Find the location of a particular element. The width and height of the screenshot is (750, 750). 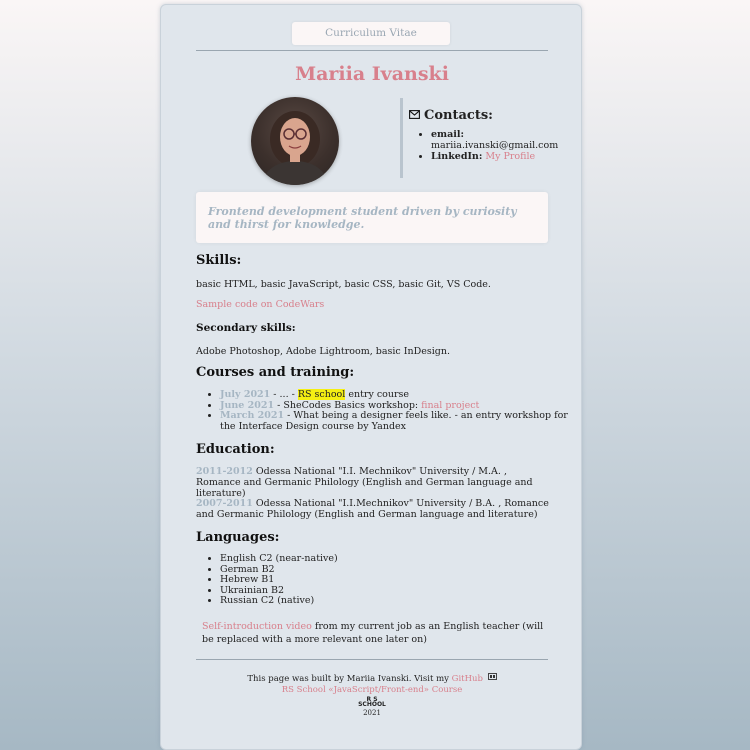

education-years: 2011-2012 is located at coordinates (224, 471).